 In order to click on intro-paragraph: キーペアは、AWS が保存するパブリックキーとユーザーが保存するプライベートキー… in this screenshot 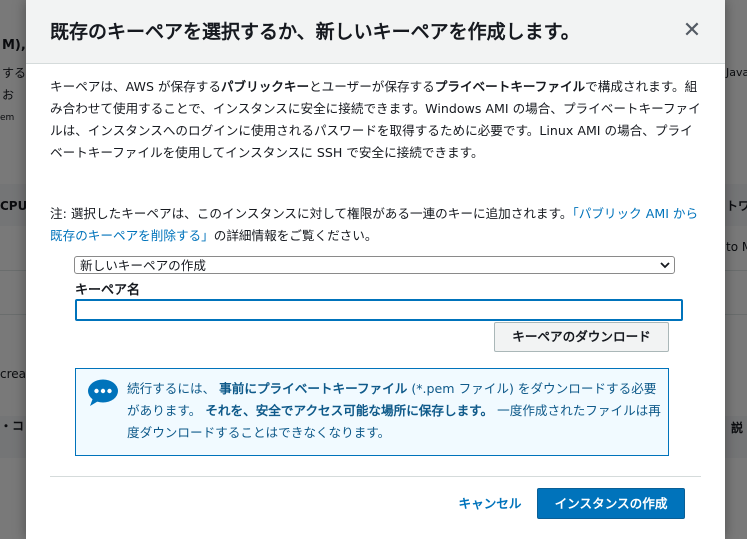, I will do `click(375, 119)`.